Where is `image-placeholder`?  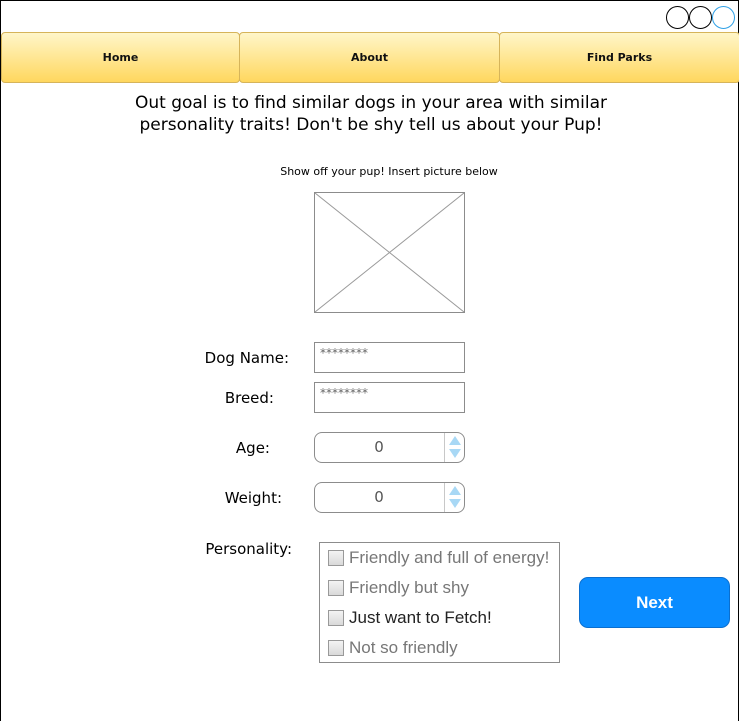
image-placeholder is located at coordinates (389, 252).